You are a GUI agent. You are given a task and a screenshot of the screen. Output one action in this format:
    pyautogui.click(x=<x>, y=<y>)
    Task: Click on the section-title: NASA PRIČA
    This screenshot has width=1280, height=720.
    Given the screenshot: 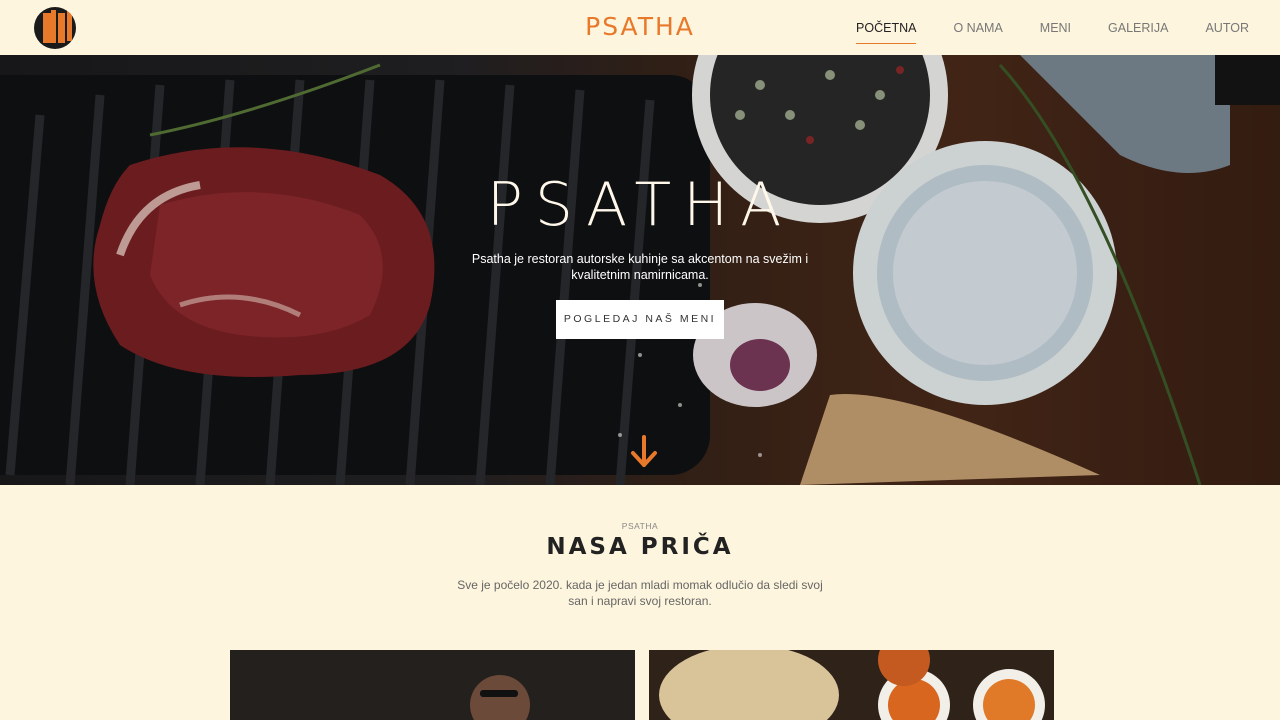 What is the action you would take?
    pyautogui.click(x=640, y=547)
    